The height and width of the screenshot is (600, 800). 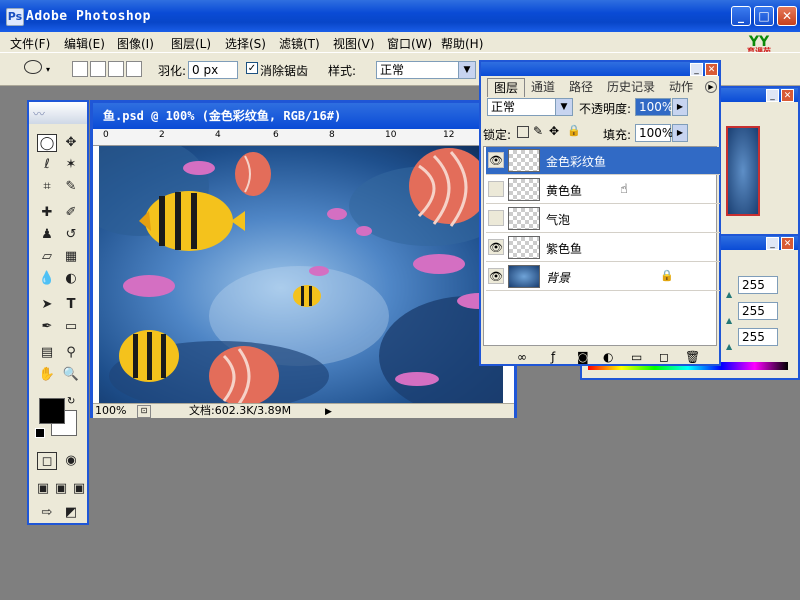 What do you see at coordinates (764, 16) in the screenshot?
I see `maximize-button: □` at bounding box center [764, 16].